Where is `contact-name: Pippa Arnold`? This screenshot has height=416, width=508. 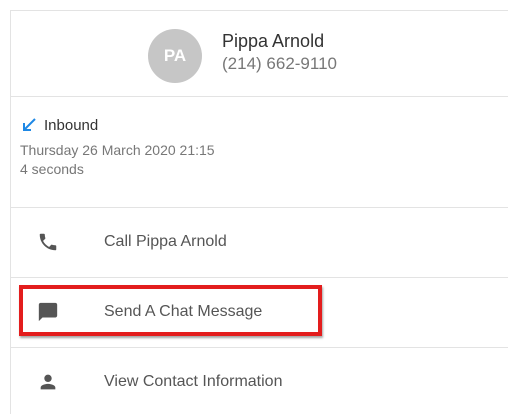 contact-name: Pippa Arnold is located at coordinates (273, 41).